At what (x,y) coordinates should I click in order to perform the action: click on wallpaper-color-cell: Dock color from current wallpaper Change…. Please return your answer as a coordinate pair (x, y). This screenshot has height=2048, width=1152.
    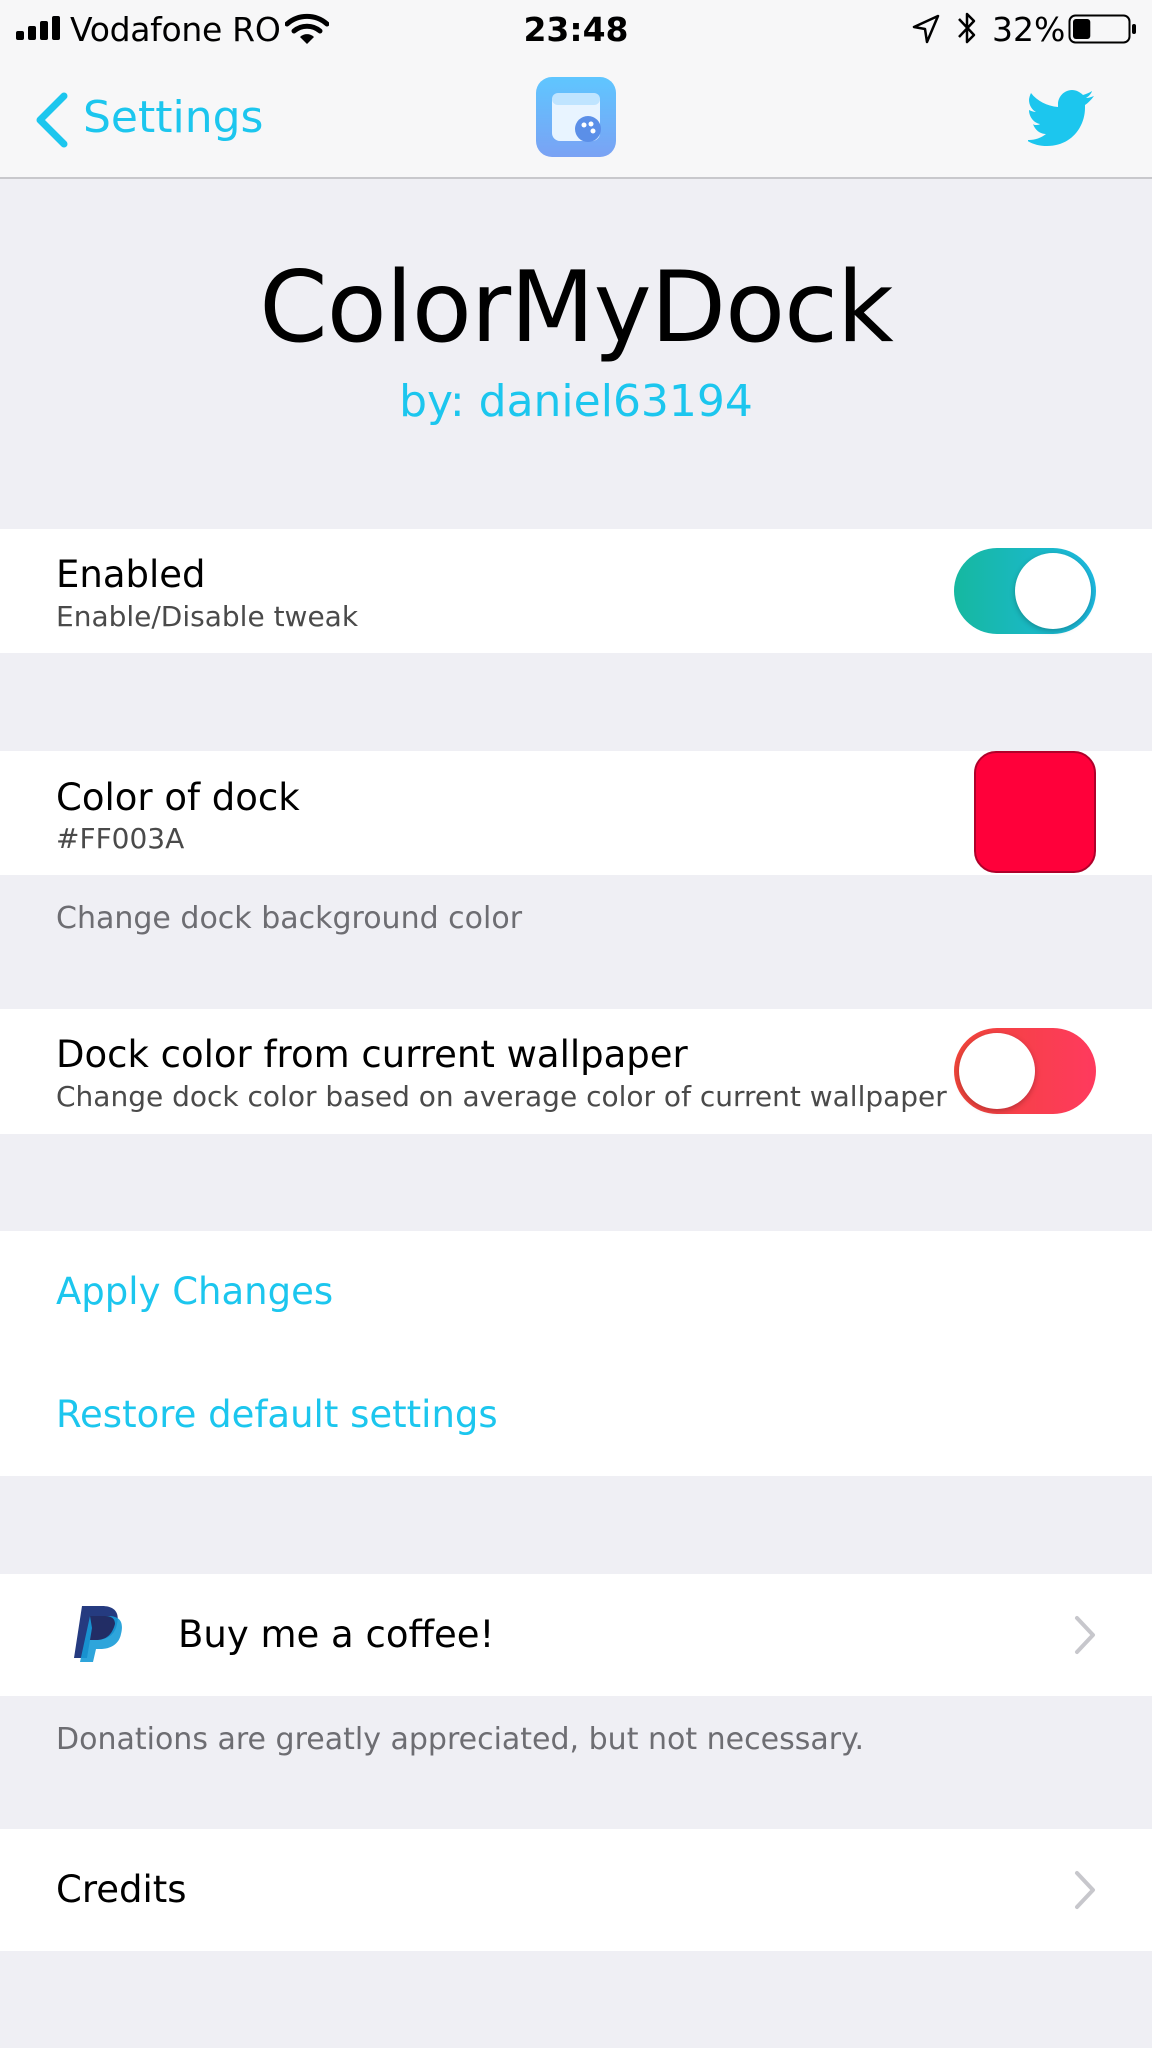
    Looking at the image, I should click on (576, 1071).